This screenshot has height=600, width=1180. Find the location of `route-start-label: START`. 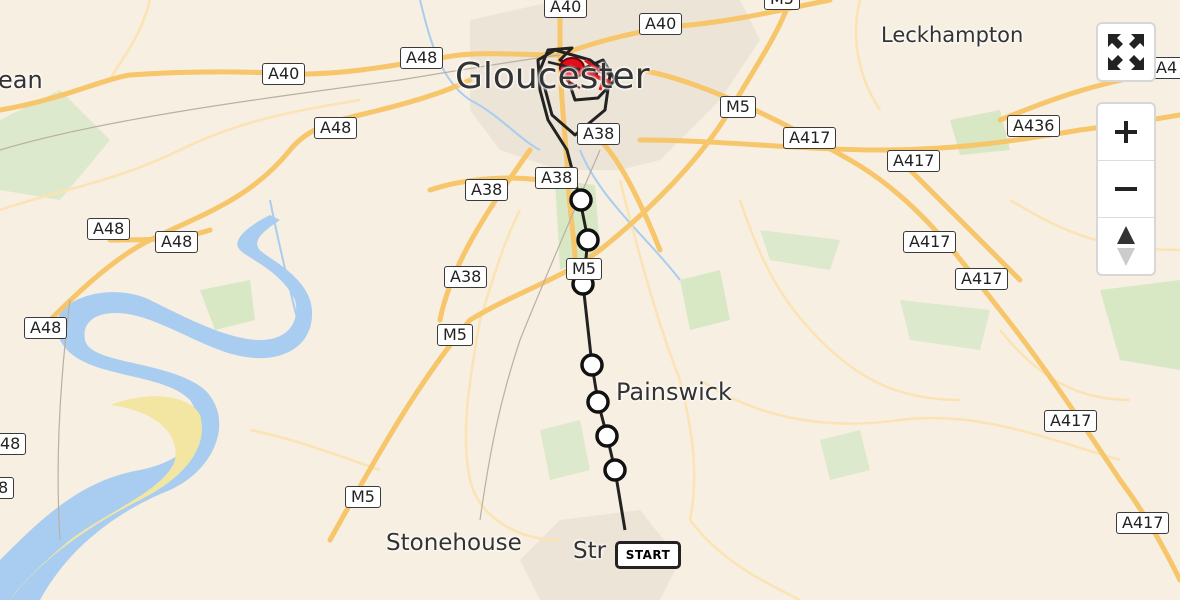

route-start-label: START is located at coordinates (648, 555).